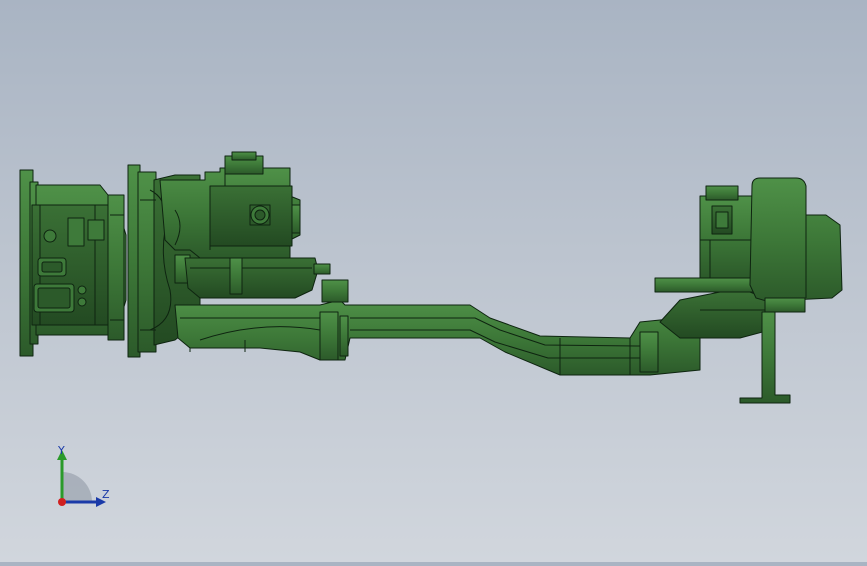 This screenshot has width=867, height=566. What do you see at coordinates (257, 278) in the screenshot?
I see `shoulder-turntable` at bounding box center [257, 278].